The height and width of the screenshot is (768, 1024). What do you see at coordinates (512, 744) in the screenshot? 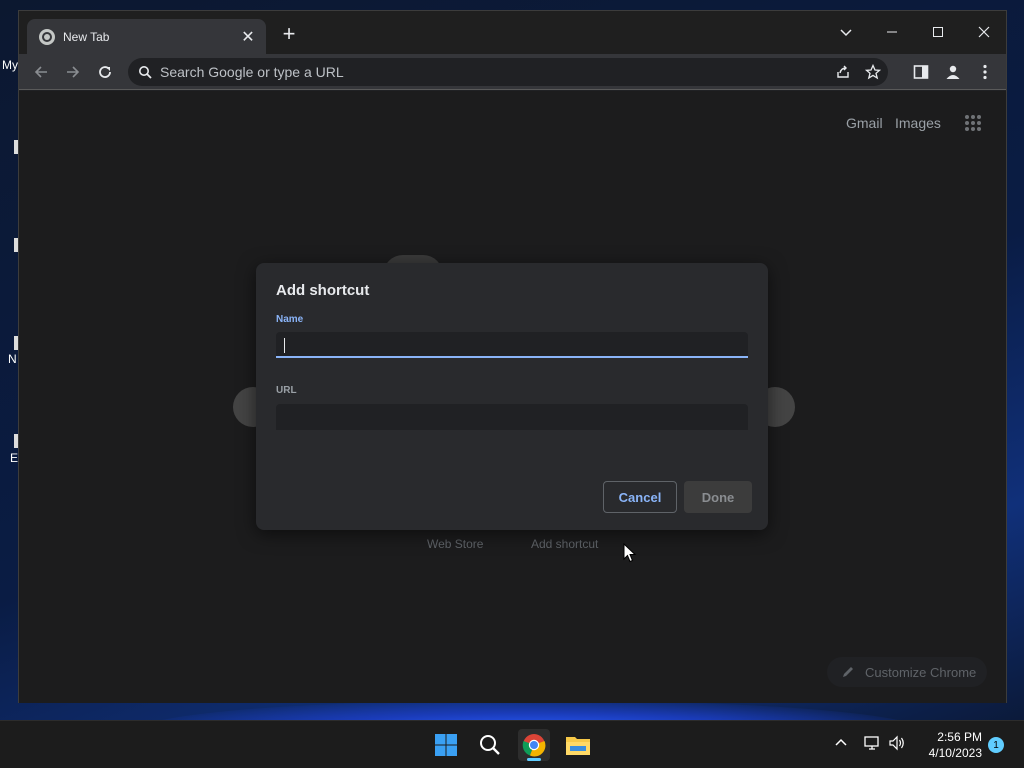
I see `taskbar: 2:56 PM 4/10/2023 1` at bounding box center [512, 744].